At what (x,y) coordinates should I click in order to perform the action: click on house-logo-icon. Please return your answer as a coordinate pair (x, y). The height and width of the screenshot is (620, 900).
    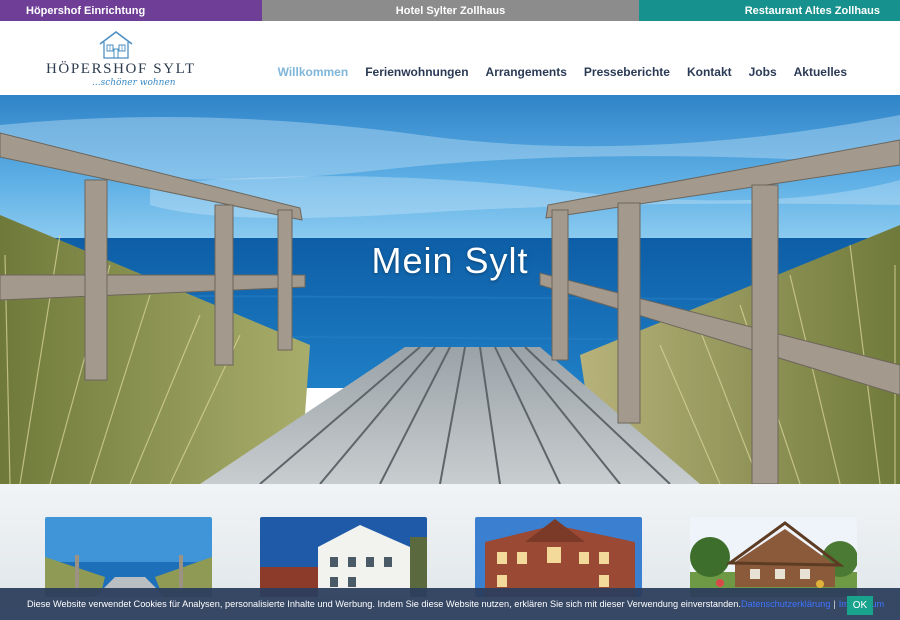
    Looking at the image, I should click on (116, 45).